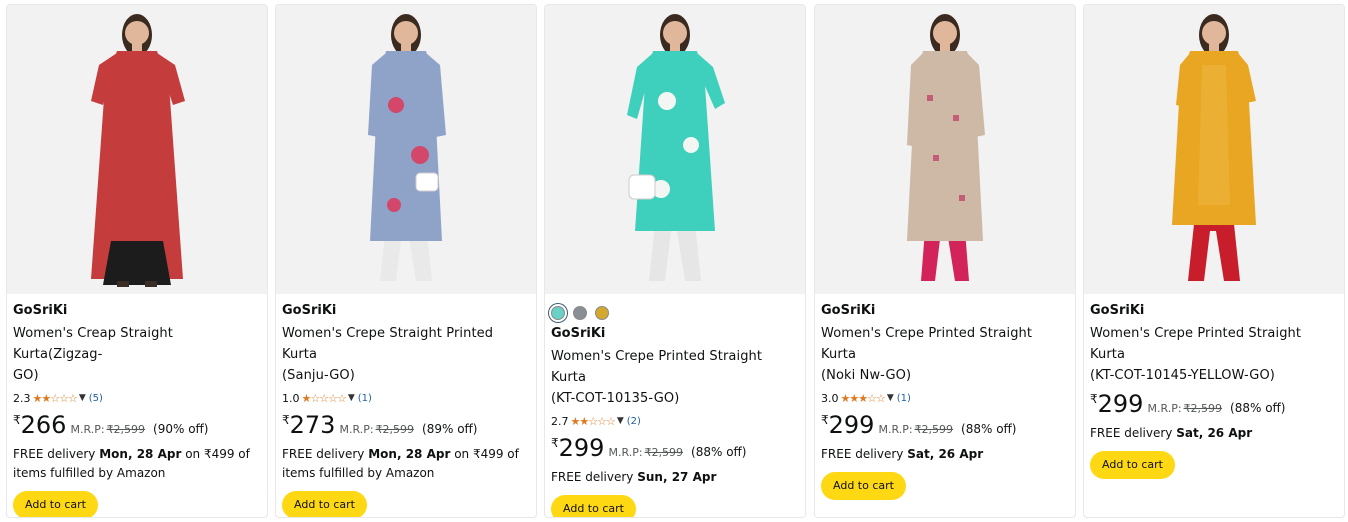 The height and width of the screenshot is (522, 1348). Describe the element at coordinates (313, 425) in the screenshot. I see `price: 273` at that location.